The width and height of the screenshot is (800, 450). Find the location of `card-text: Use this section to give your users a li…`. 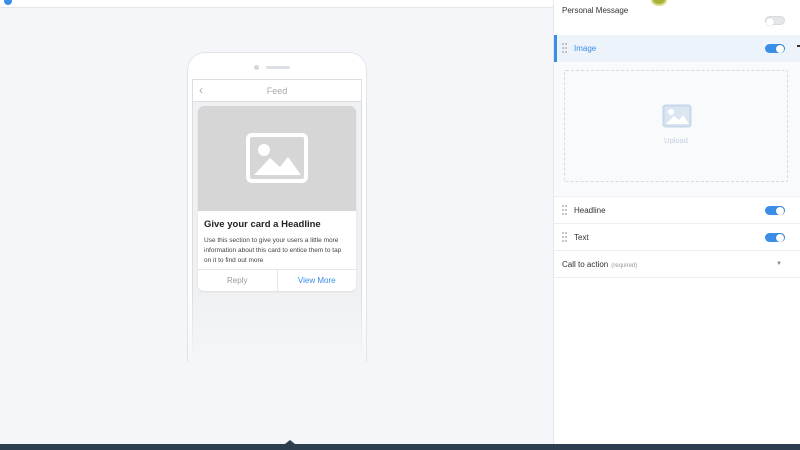

card-text: Use this section to give your users a li… is located at coordinates (273, 250).